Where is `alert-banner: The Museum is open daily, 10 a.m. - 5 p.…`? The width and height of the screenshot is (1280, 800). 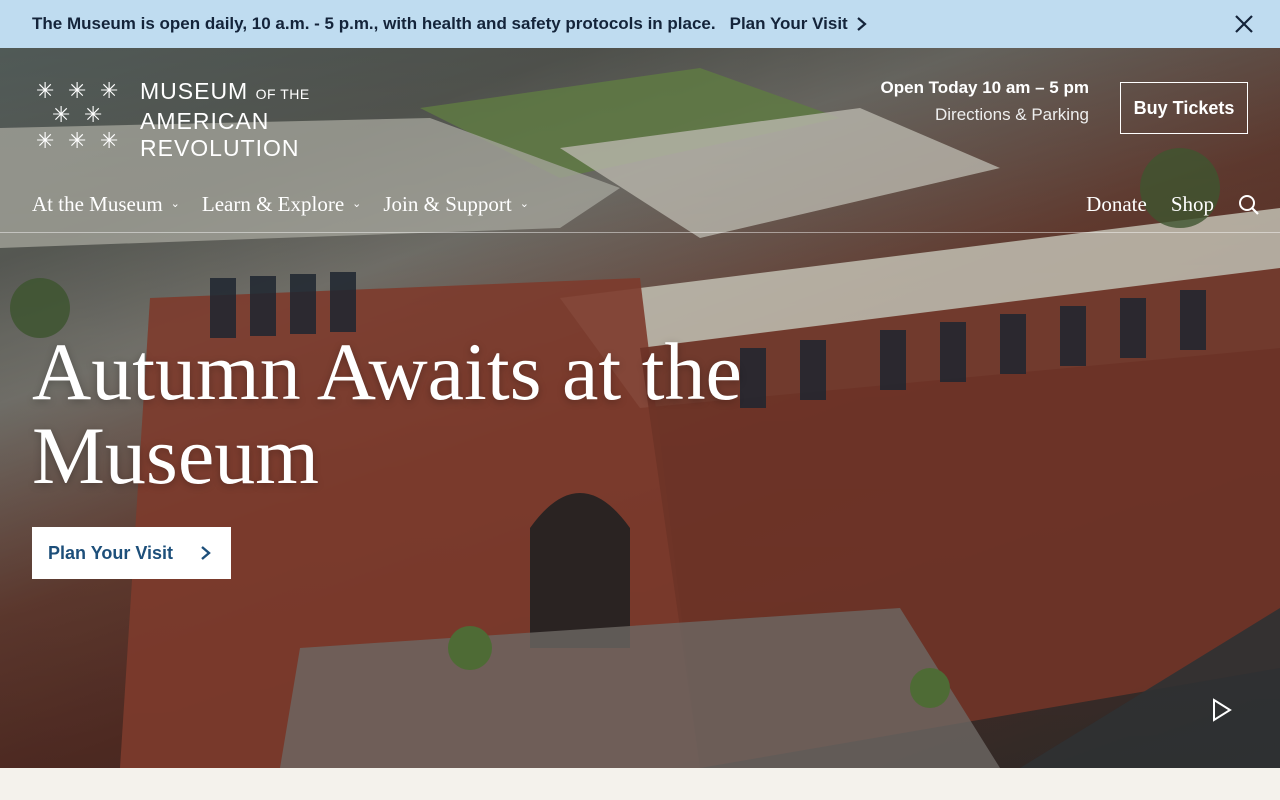
alert-banner: The Museum is open daily, 10 a.m. - 5 p.… is located at coordinates (640, 24).